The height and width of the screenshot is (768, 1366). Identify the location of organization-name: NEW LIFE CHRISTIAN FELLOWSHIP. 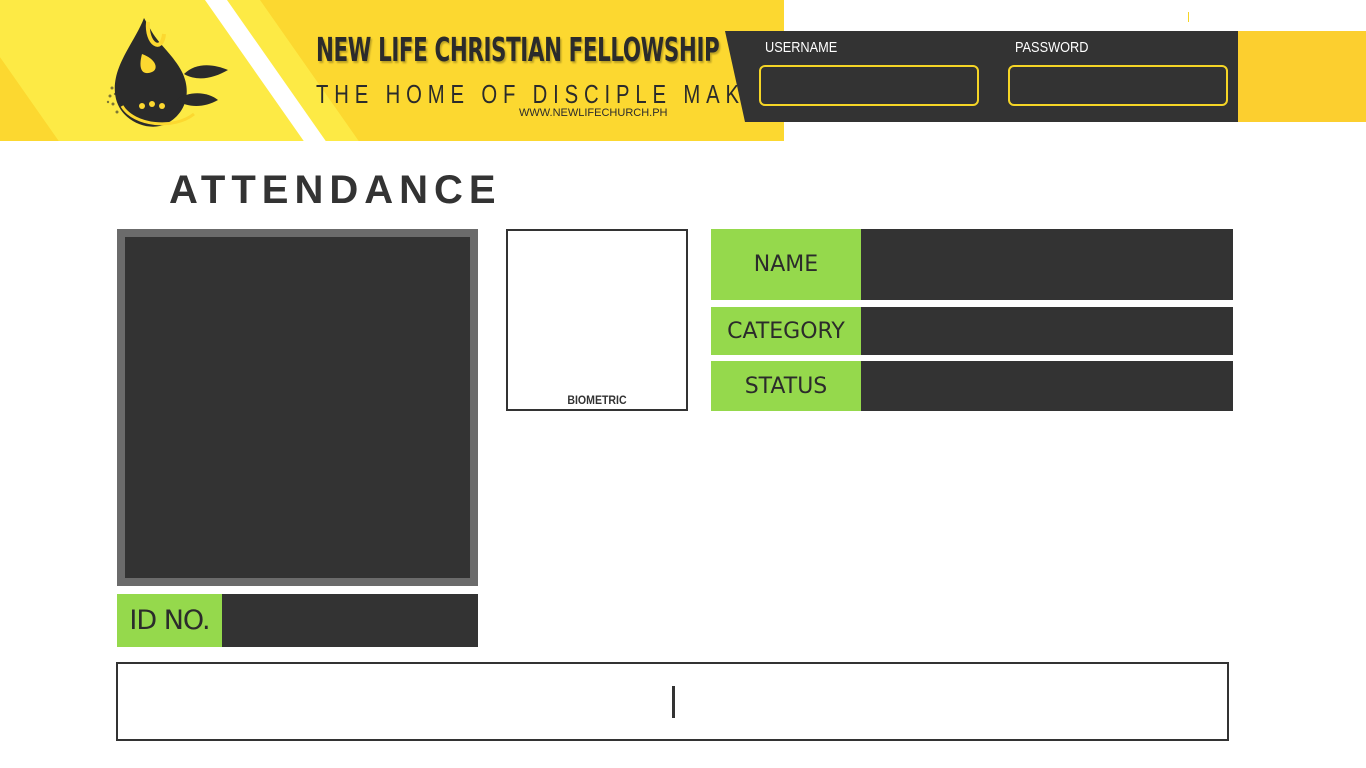
(518, 49).